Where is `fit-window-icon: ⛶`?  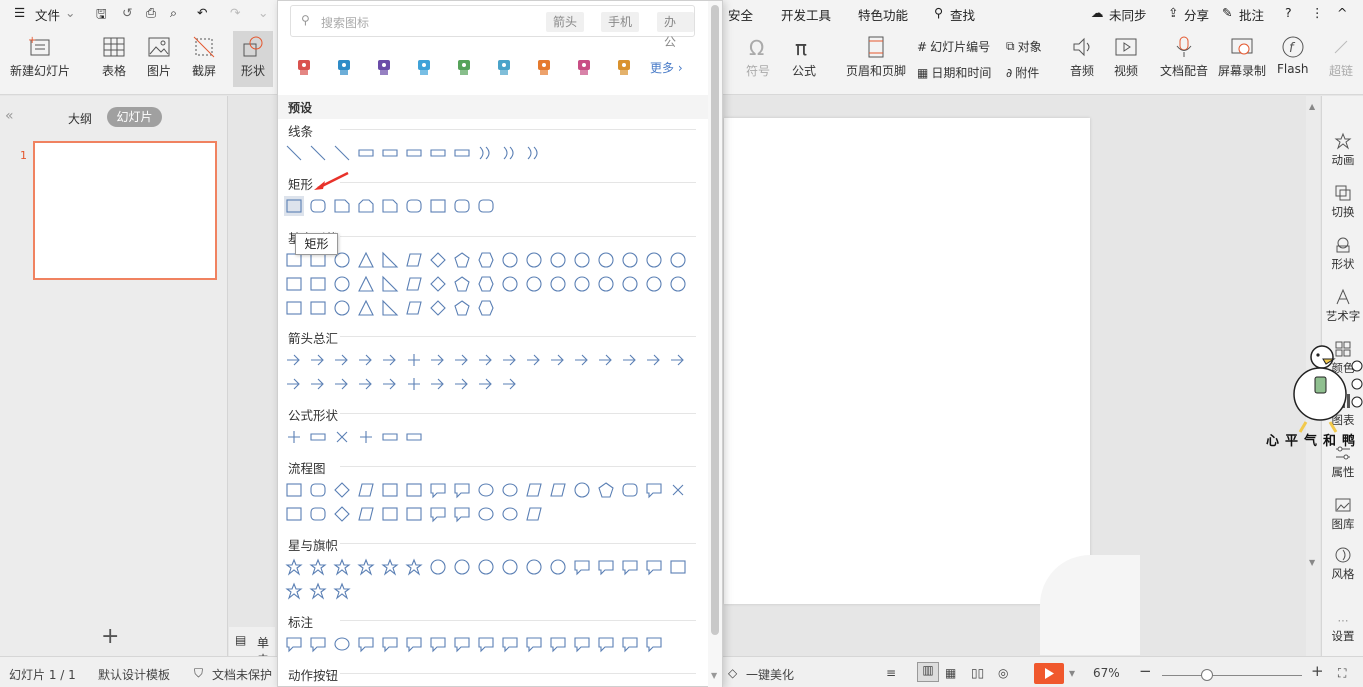 fit-window-icon: ⛶ is located at coordinates (1342, 673).